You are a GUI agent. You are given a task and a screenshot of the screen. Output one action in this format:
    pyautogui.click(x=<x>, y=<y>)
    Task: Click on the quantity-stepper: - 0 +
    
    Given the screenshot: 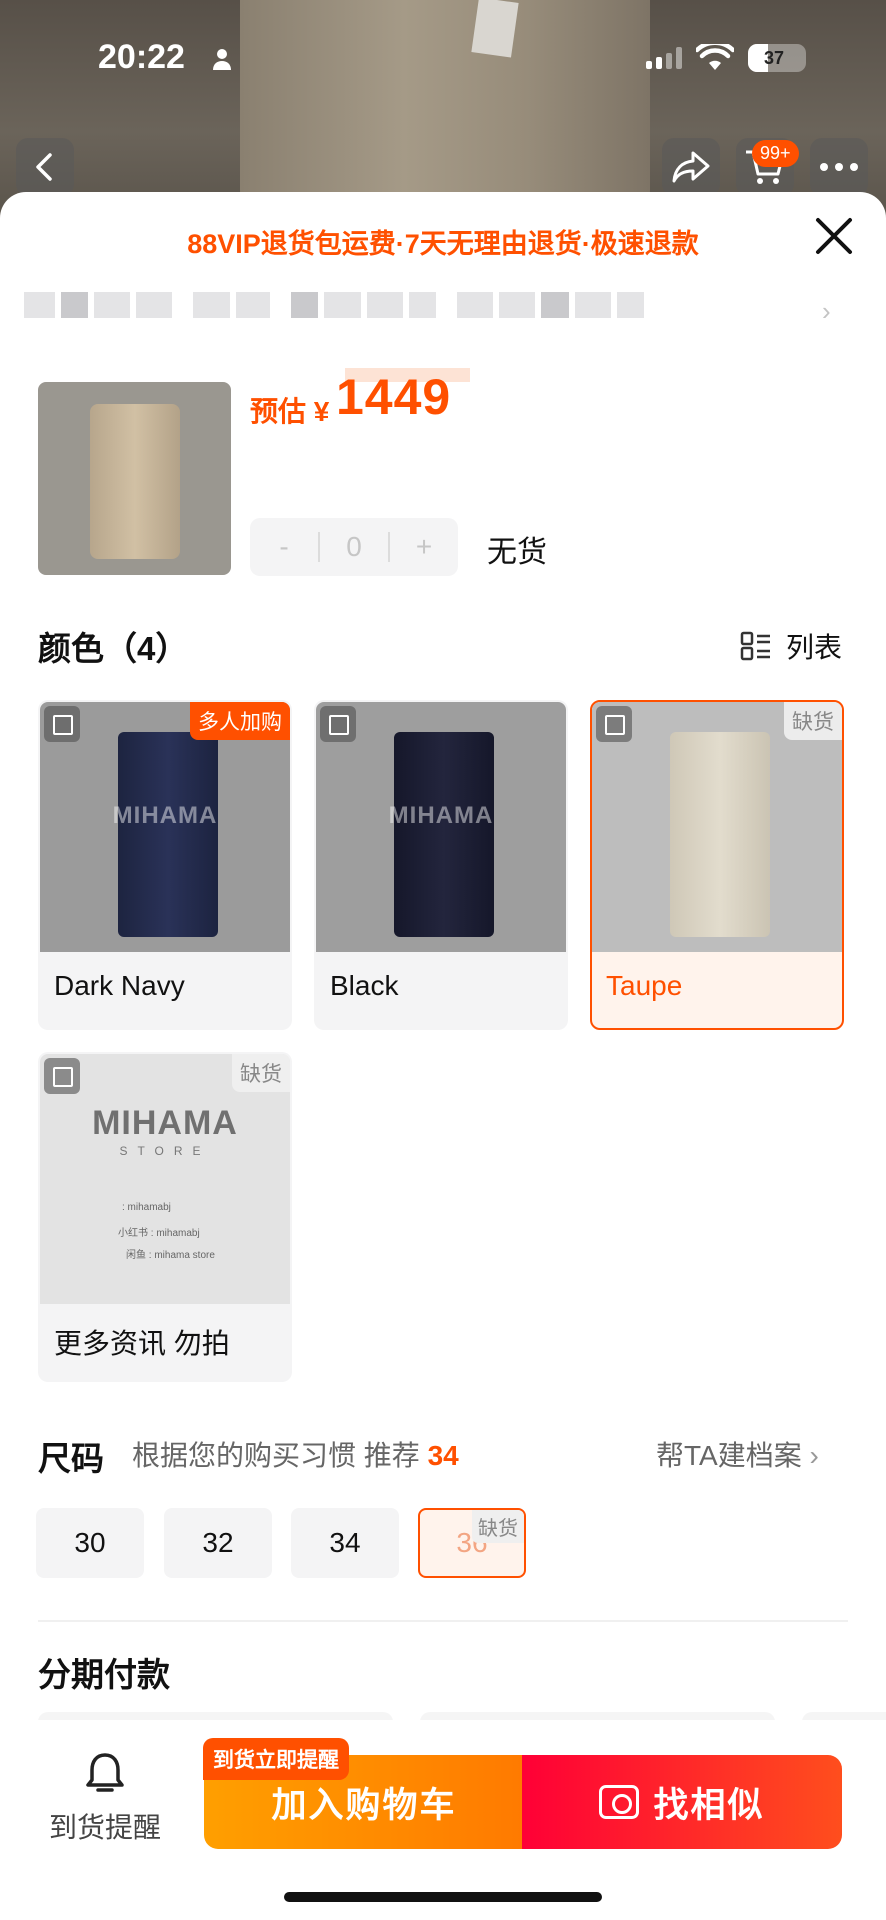 What is the action you would take?
    pyautogui.click(x=354, y=547)
    